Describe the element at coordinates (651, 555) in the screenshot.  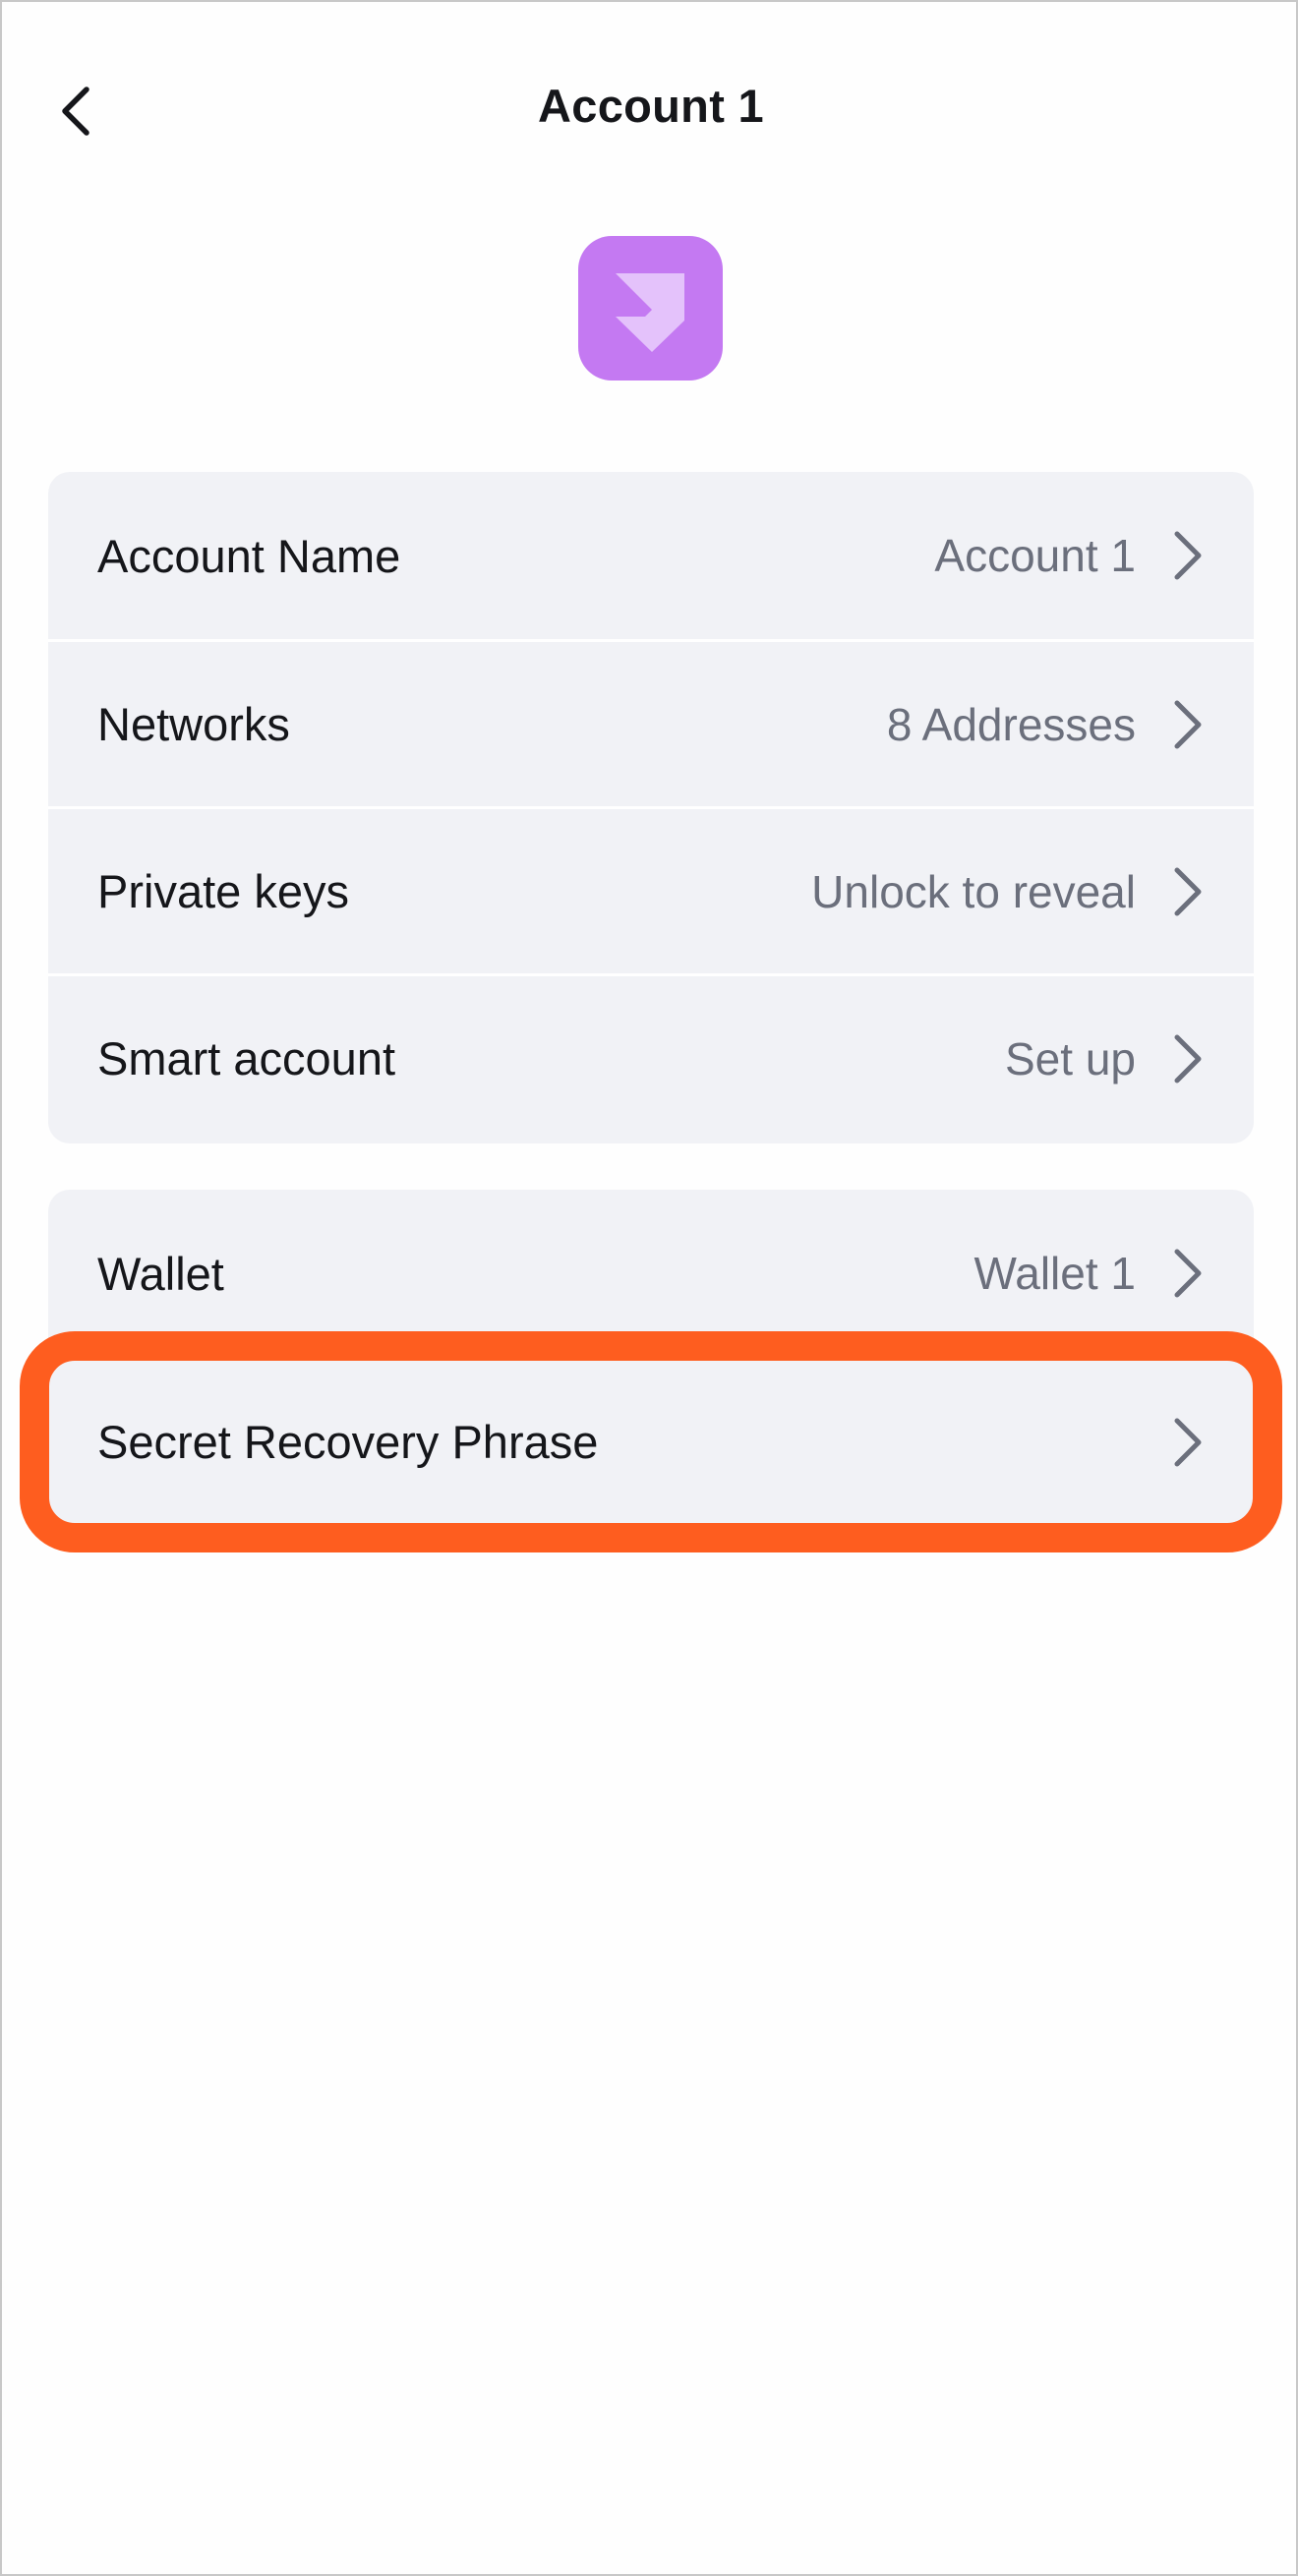
I see `account-name-row: Account Name Account 1` at that location.